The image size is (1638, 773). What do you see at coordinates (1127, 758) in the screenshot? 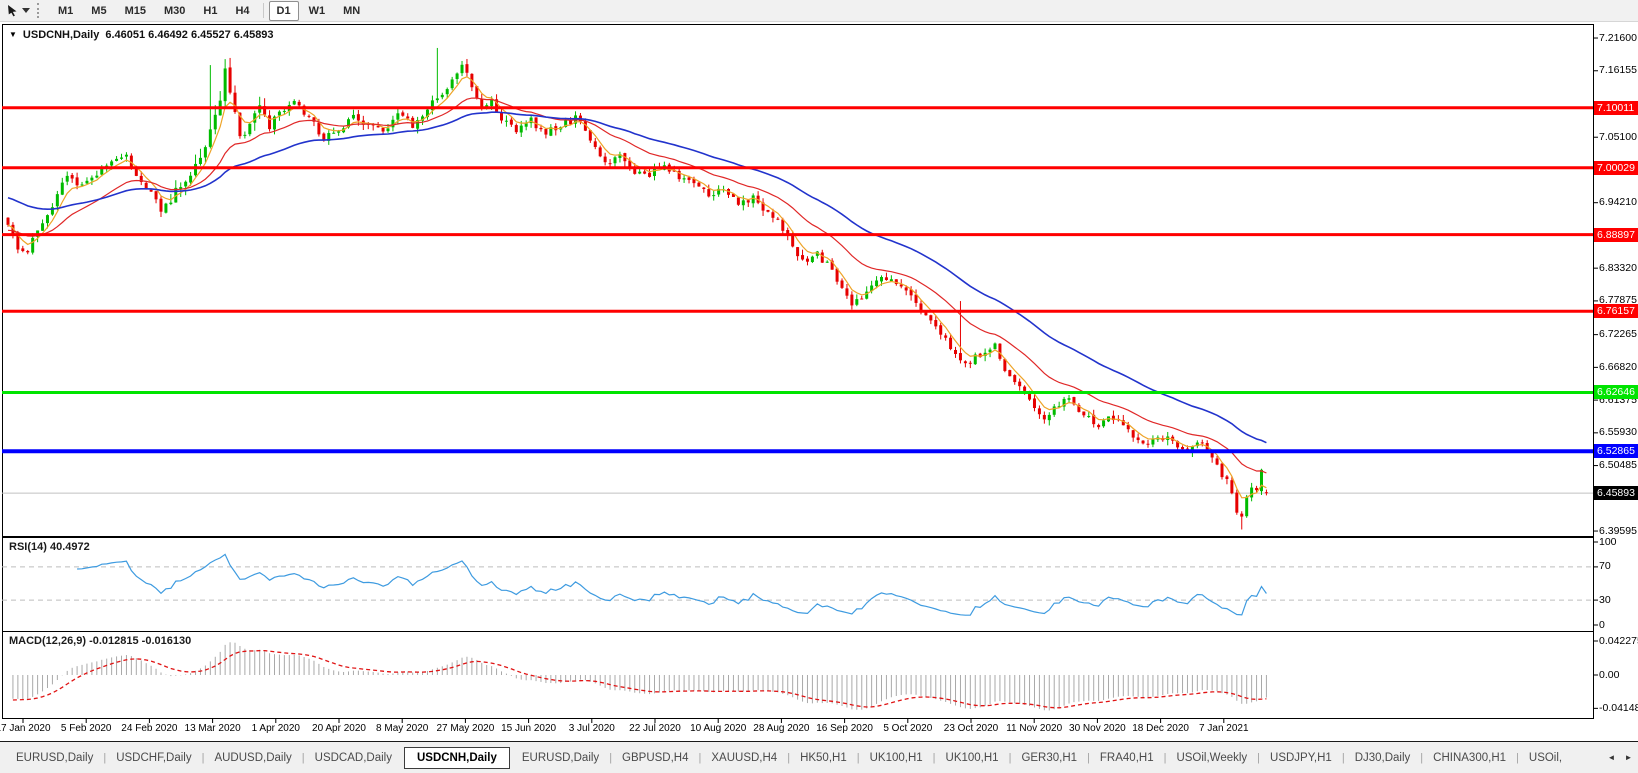
I see `tab-fra40-h1: FRA40,H1` at bounding box center [1127, 758].